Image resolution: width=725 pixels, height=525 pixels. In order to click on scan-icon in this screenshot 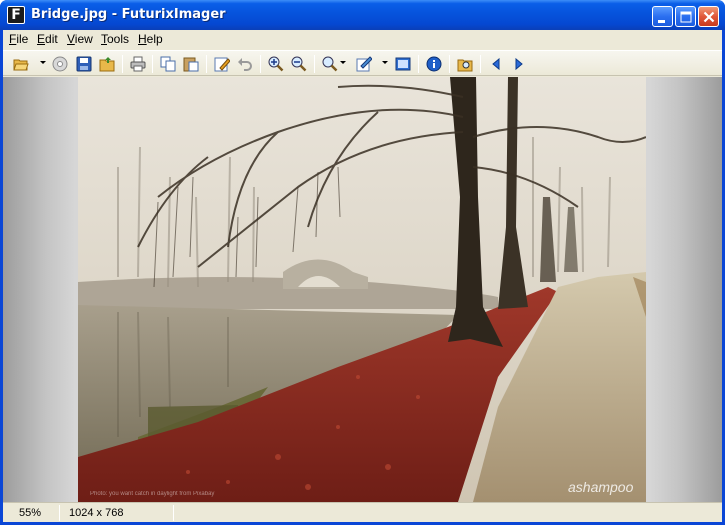, I will do `click(60, 64)`.